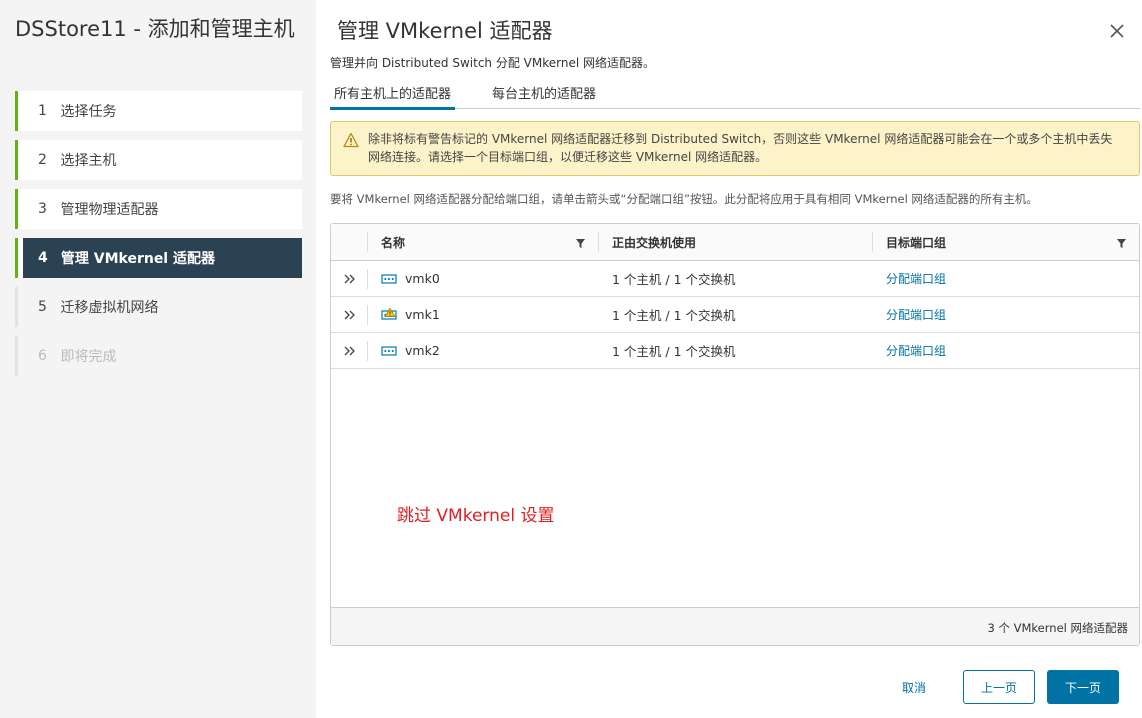 Image resolution: width=1142 pixels, height=718 pixels. Describe the element at coordinates (916, 242) in the screenshot. I see `column-header-target-port-group: 目标端口组` at that location.